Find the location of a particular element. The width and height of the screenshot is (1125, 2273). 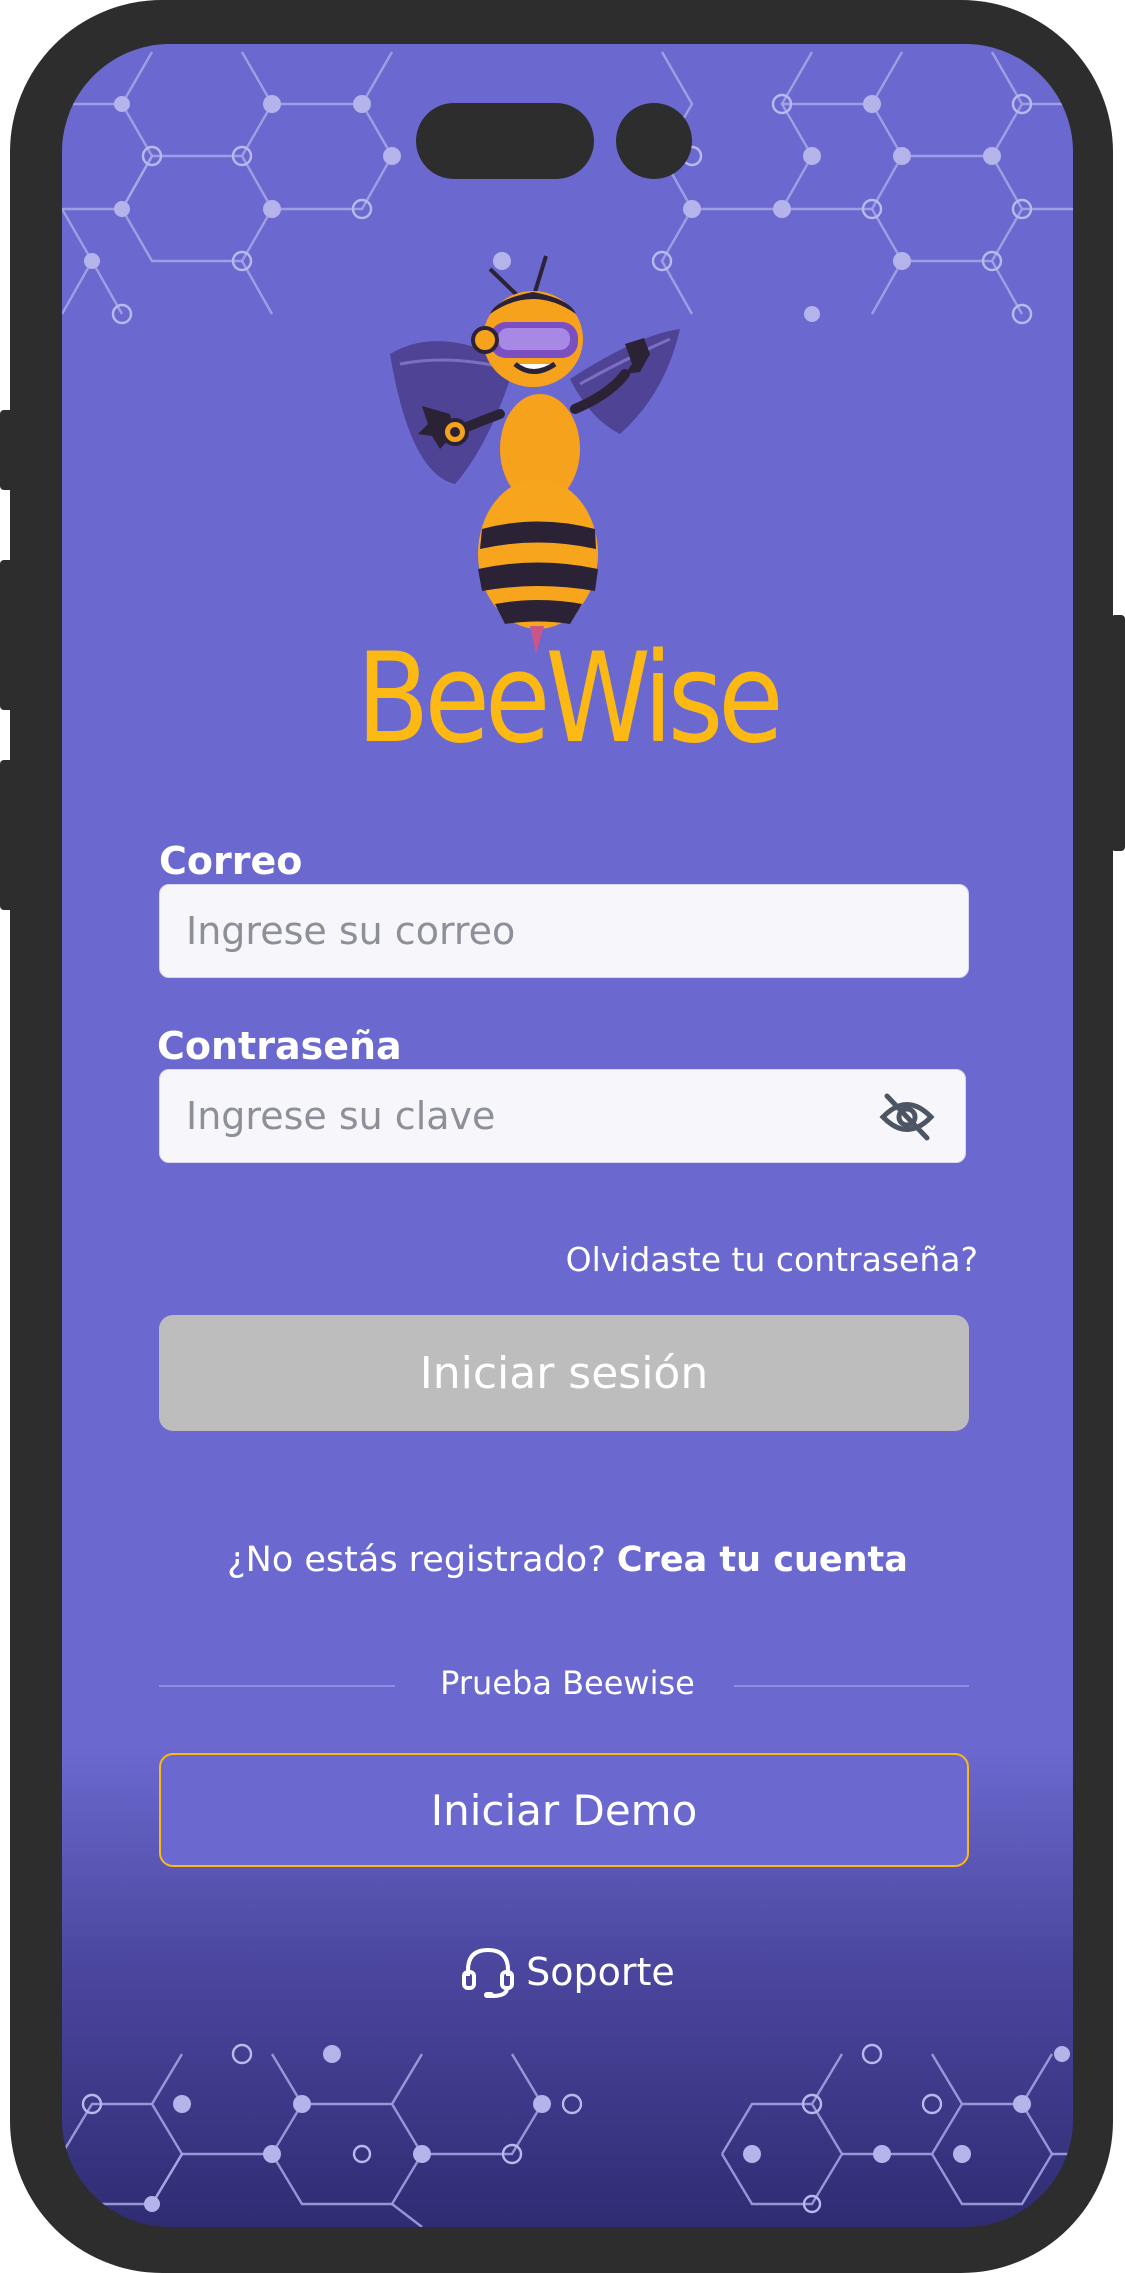

divider-line-right is located at coordinates (851, 1686).